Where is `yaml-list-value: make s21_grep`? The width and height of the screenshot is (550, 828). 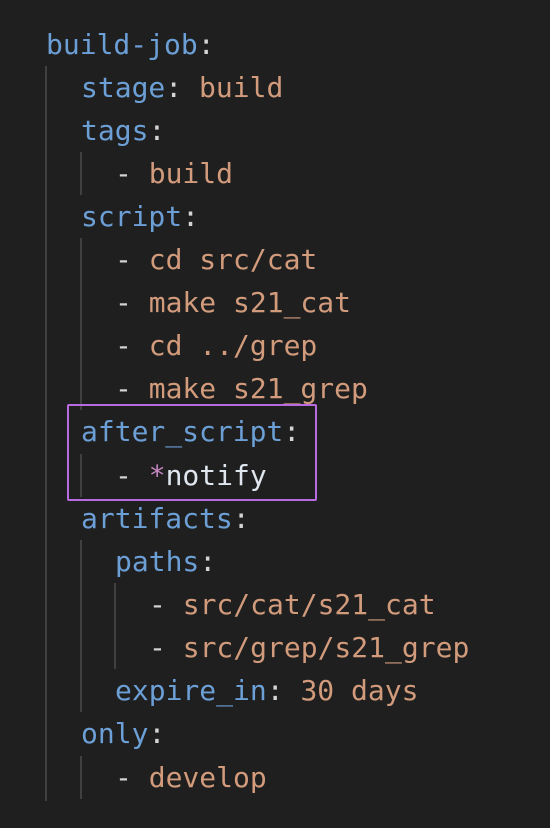
yaml-list-value: make s21_grep is located at coordinates (258, 388).